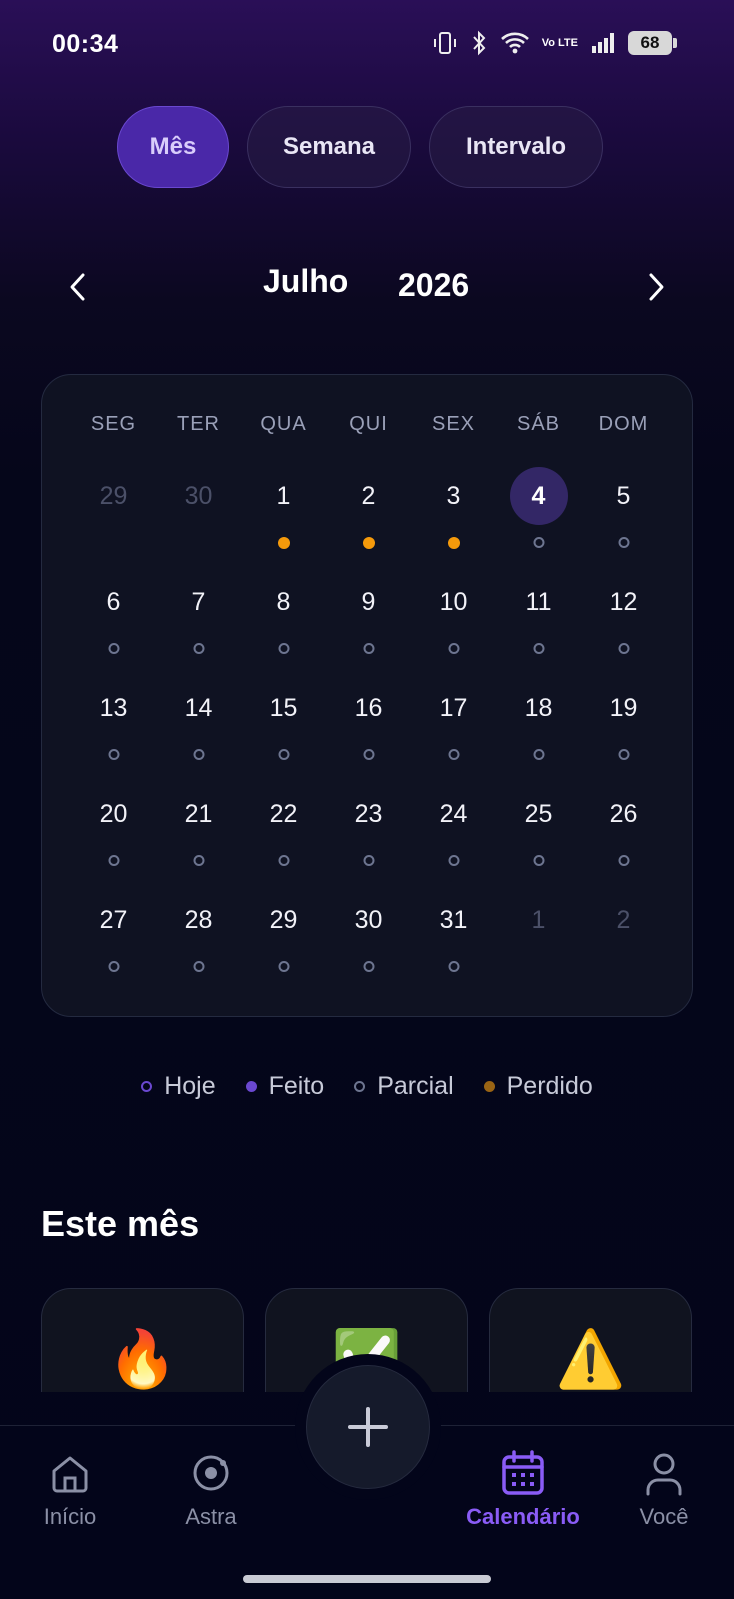 The width and height of the screenshot is (734, 1599). I want to click on summary-card-warning: ⚠️, so click(590, 1340).